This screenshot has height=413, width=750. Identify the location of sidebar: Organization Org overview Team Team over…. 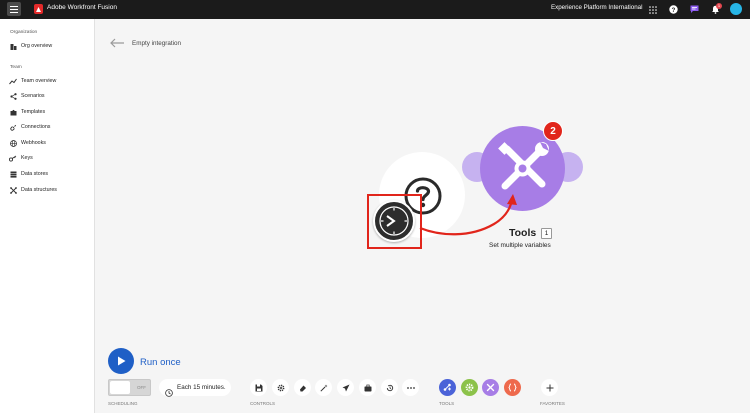
(47, 216).